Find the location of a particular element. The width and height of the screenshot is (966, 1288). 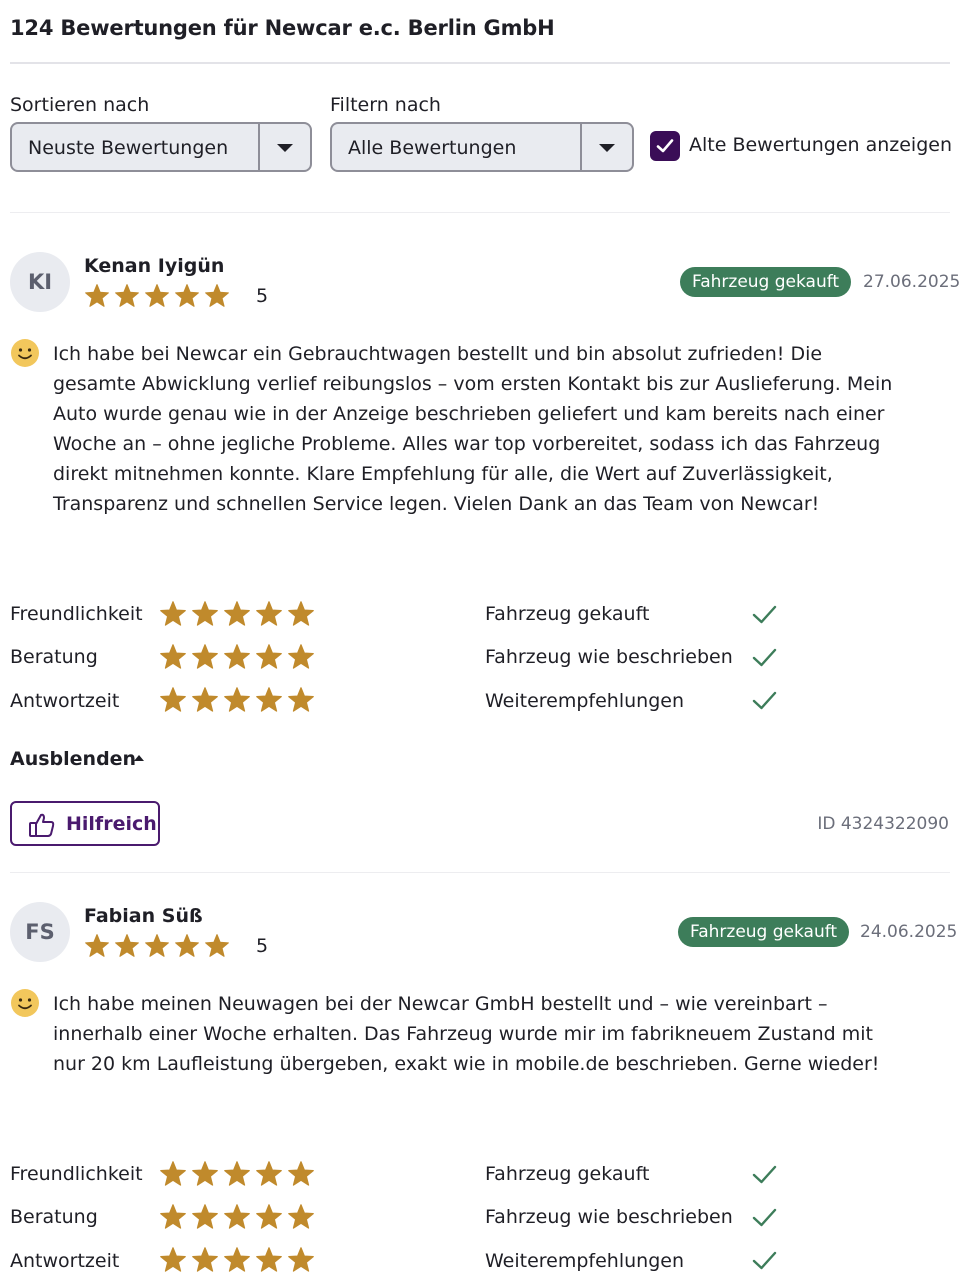

review-date: 27.06.2025 is located at coordinates (912, 282).